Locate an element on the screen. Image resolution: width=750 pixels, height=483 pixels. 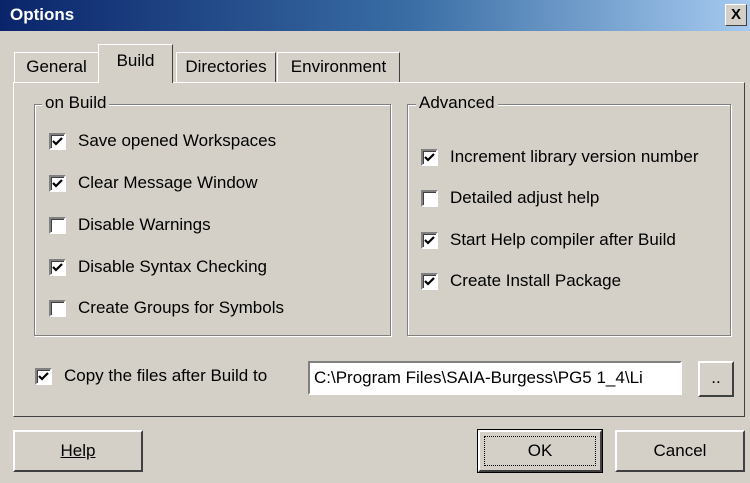
tab-general-label: General is located at coordinates (56, 66).